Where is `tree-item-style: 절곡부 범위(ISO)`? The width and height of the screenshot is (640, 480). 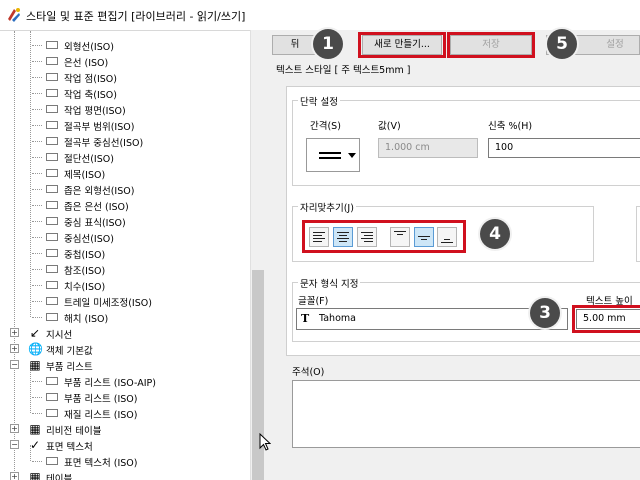 tree-item-style: 절곡부 범위(ISO) is located at coordinates (125, 125).